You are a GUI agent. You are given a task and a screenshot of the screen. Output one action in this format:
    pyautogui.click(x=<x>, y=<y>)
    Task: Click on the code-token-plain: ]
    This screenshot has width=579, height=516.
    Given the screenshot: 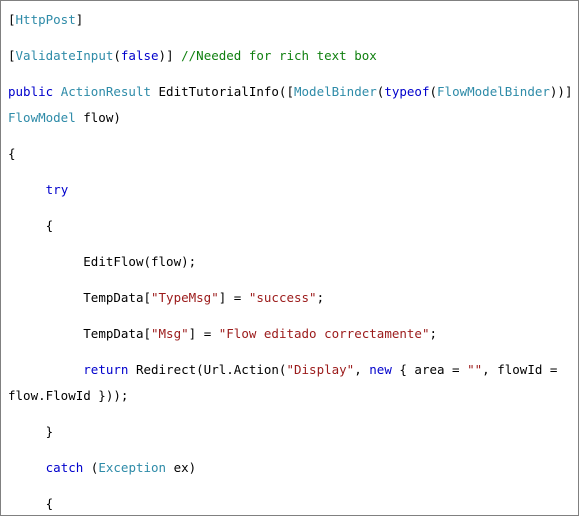 What is the action you would take?
    pyautogui.click(x=79, y=19)
    